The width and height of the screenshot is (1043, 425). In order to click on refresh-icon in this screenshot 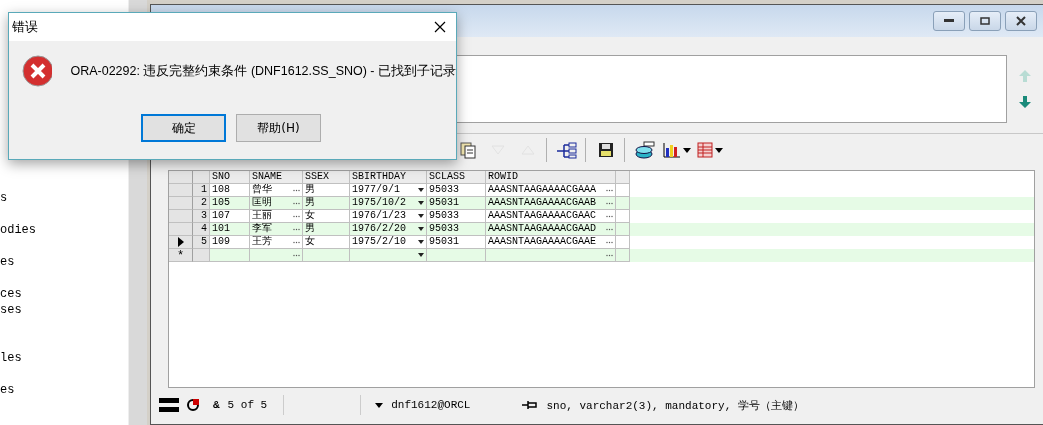, I will do `click(193, 405)`.